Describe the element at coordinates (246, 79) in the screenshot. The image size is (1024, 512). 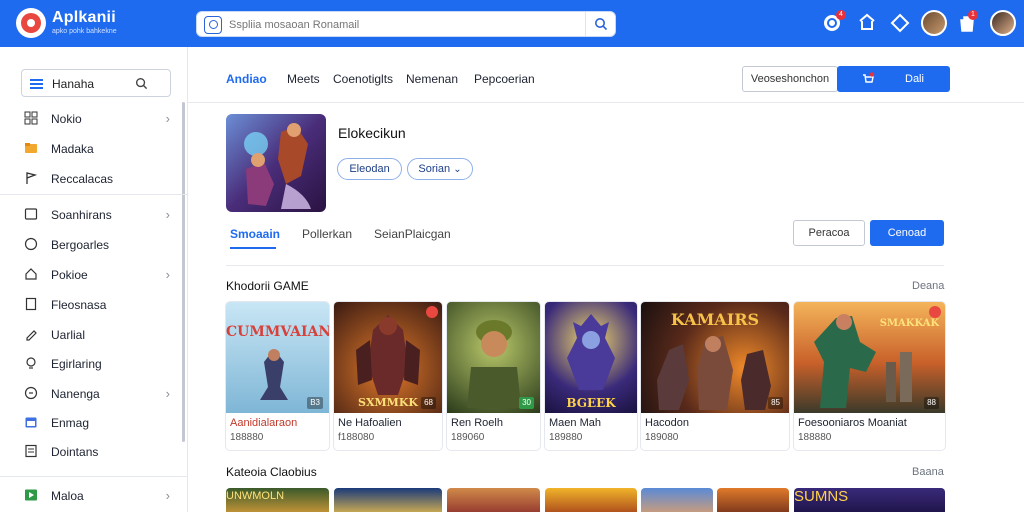
I see `tab-andiao: Andiao` at that location.